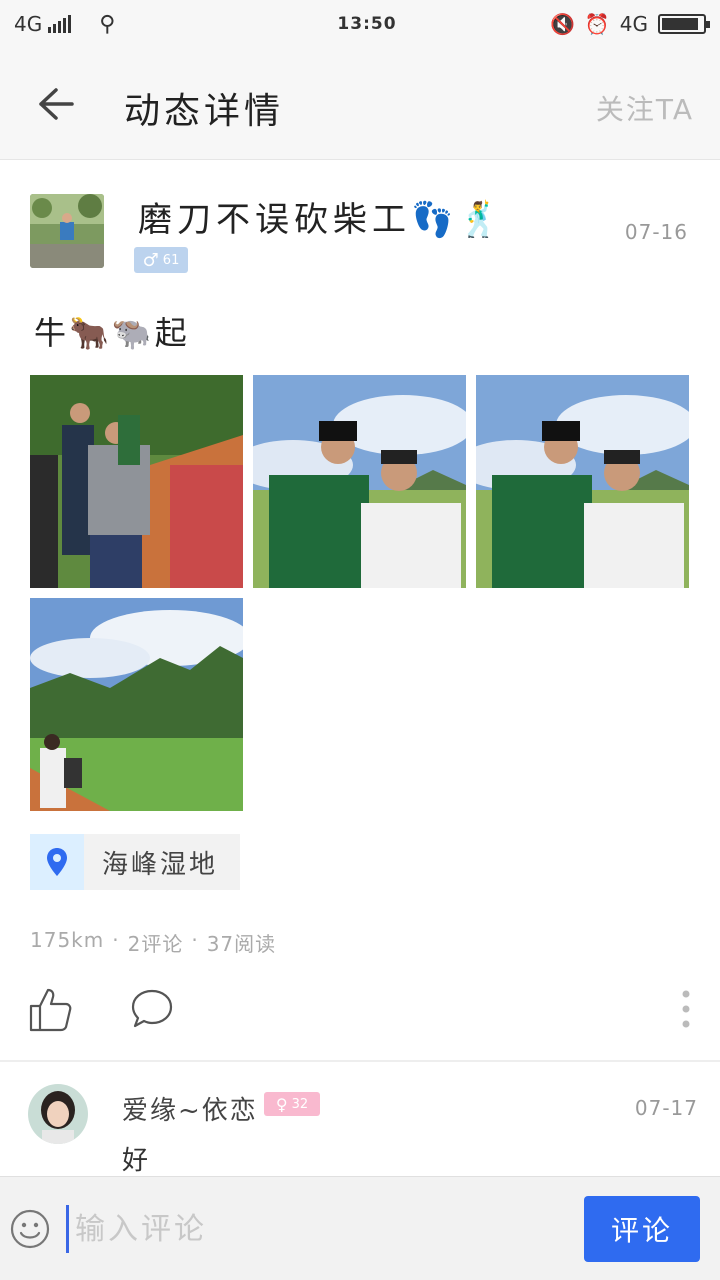  I want to click on commenter-name: 爱缘~依恋, so click(190, 1108).